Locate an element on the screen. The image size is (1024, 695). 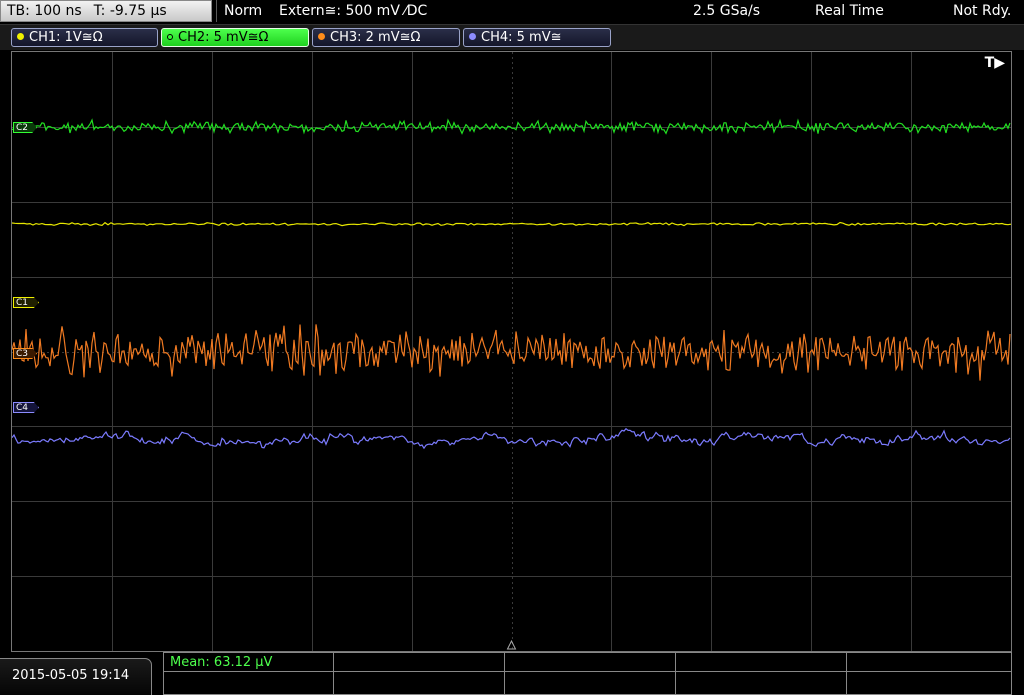
measurement-table: Mean: 63.12 µV is located at coordinates (587, 673).